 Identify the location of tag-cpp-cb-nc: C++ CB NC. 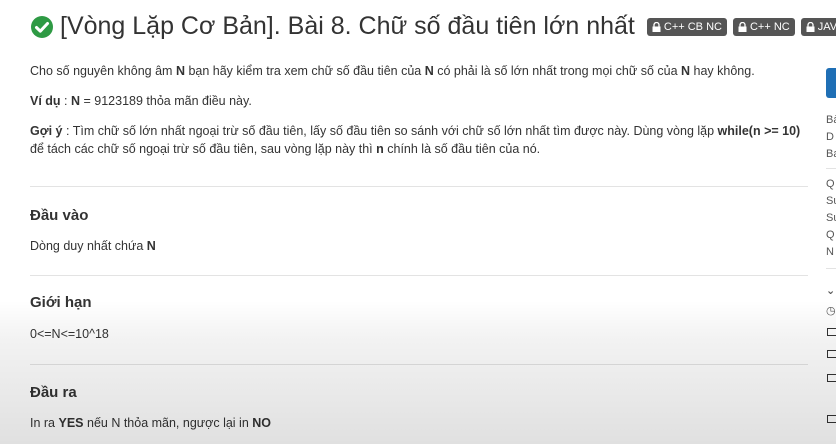
(686, 26).